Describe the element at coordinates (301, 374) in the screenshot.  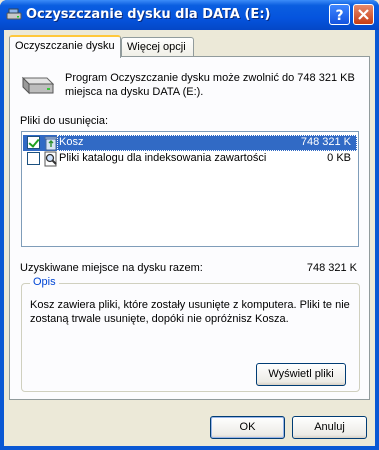
I see `view-files-button: Wyświetl pliki` at that location.